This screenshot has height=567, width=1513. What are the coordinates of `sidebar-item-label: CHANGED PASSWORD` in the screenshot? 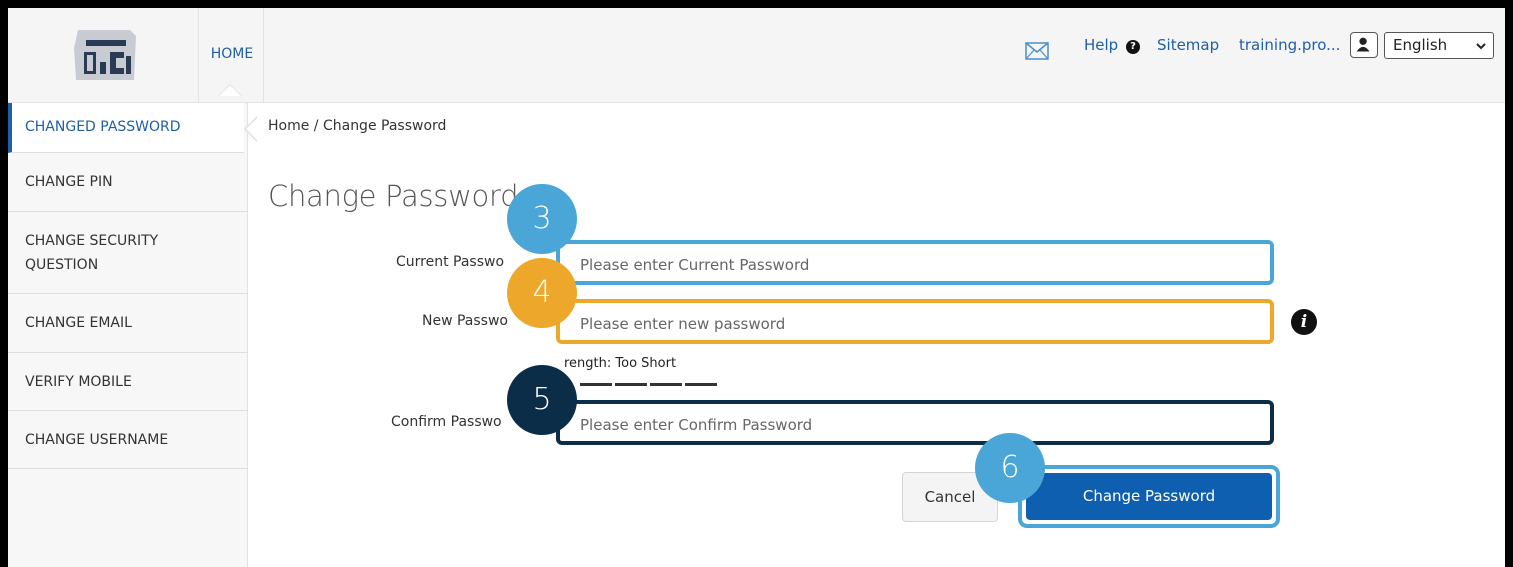 It's located at (103, 127).